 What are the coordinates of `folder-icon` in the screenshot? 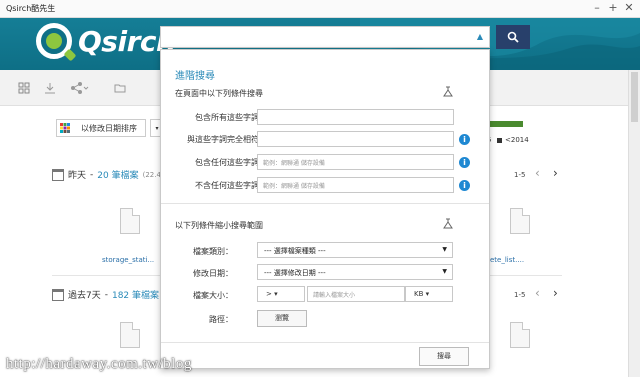 It's located at (120, 88).